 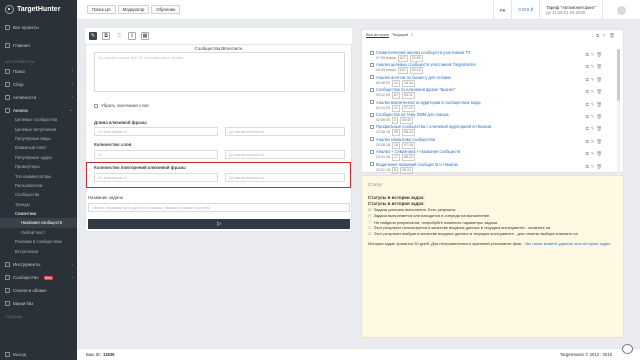 What do you see at coordinates (38, 175) in the screenshot?
I see `sidebar-sub-top-commenters: Топ комментаторы` at bounding box center [38, 175].